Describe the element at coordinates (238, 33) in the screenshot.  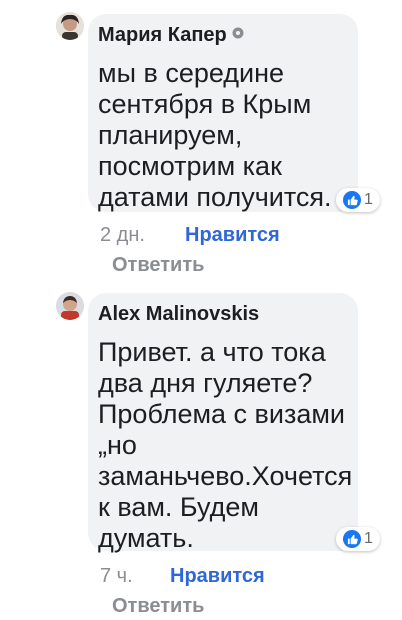
I see `gear-icon` at that location.